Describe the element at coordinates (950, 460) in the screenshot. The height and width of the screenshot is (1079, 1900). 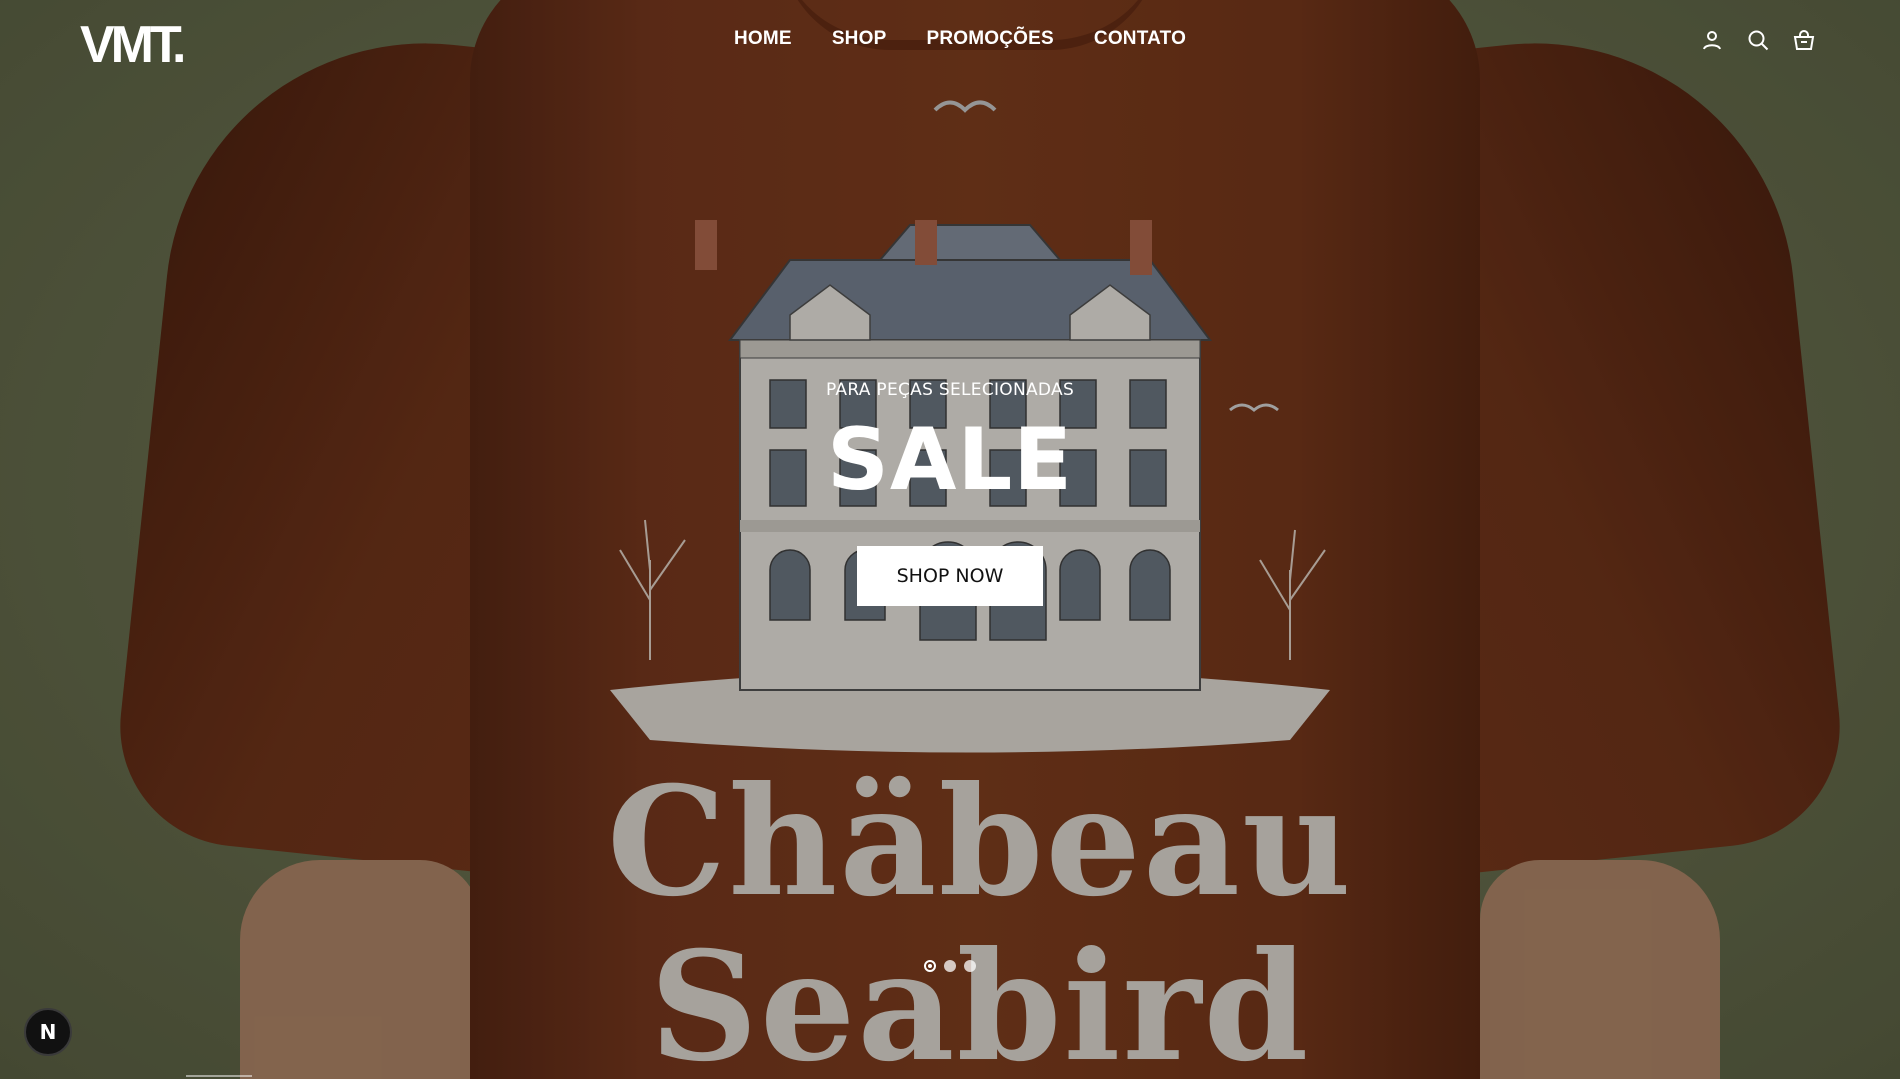
I see `hero-headline: SALE` at that location.